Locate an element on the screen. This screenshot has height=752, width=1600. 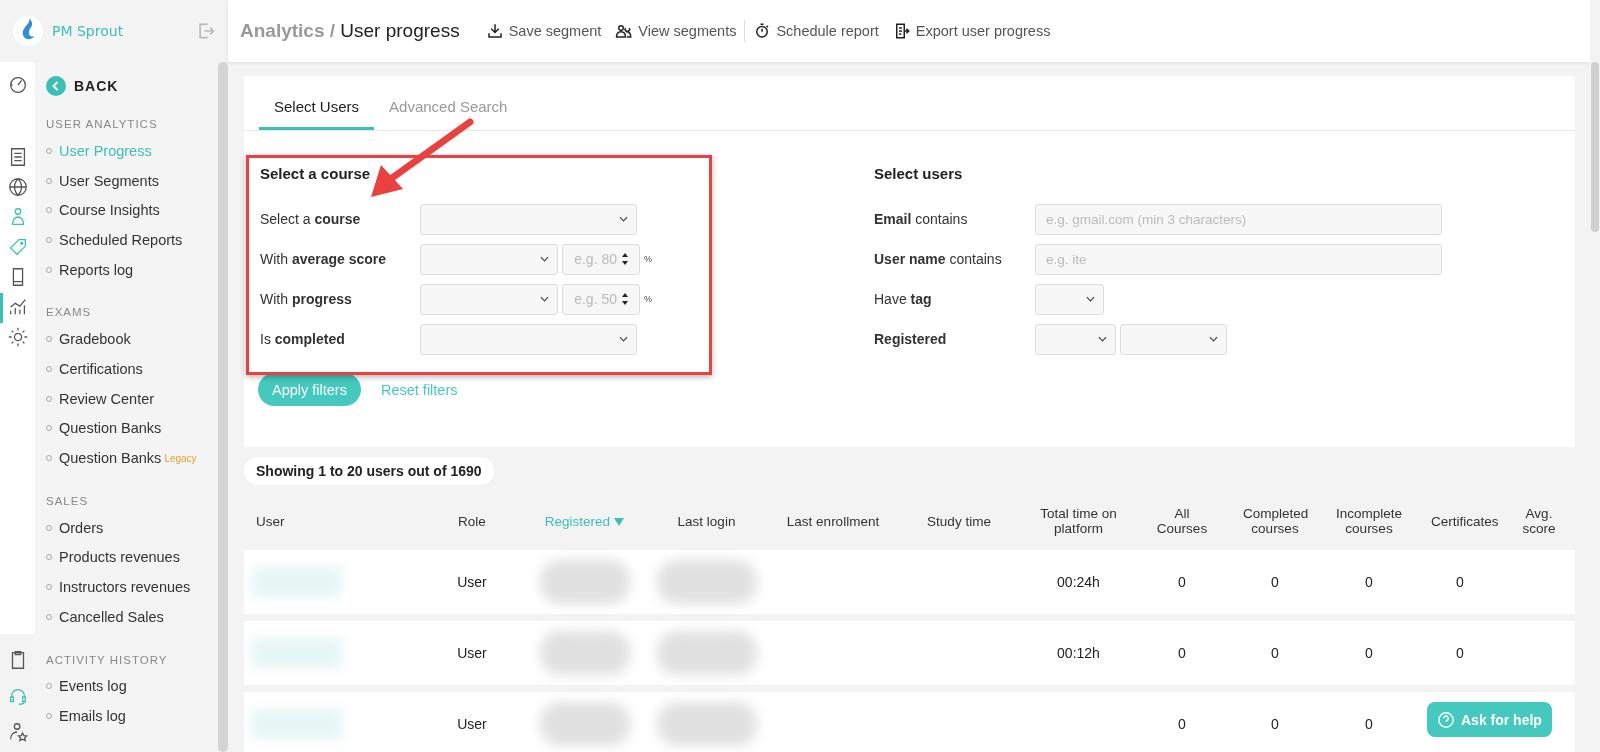
field-label: User name contains is located at coordinates (938, 259).